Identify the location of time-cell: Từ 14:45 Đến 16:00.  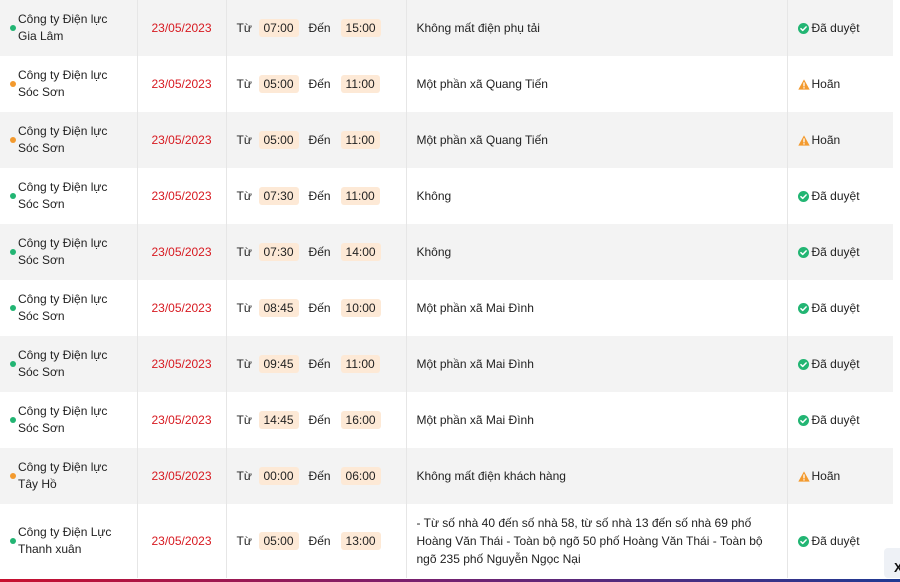
(316, 420).